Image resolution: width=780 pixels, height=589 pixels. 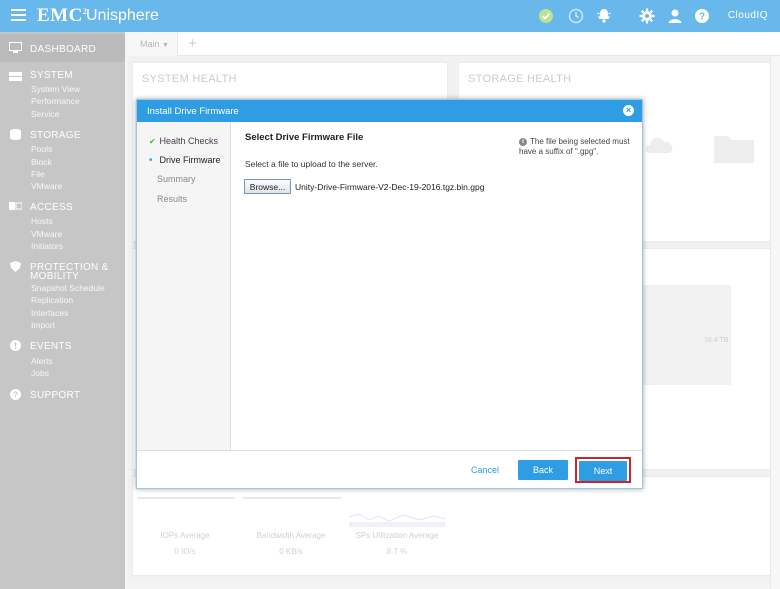 What do you see at coordinates (176, 179) in the screenshot?
I see `step-label: Summary` at bounding box center [176, 179].